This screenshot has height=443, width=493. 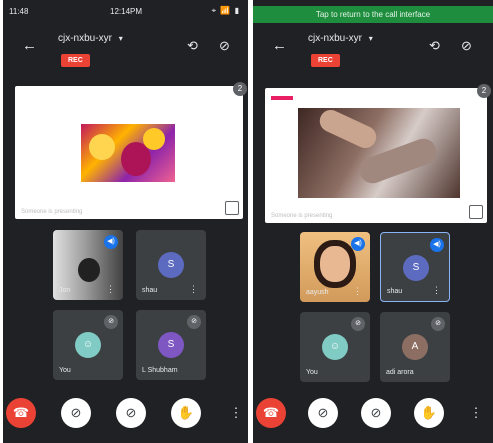 I want to click on status-clock: 12:14PM, so click(x=126, y=11).